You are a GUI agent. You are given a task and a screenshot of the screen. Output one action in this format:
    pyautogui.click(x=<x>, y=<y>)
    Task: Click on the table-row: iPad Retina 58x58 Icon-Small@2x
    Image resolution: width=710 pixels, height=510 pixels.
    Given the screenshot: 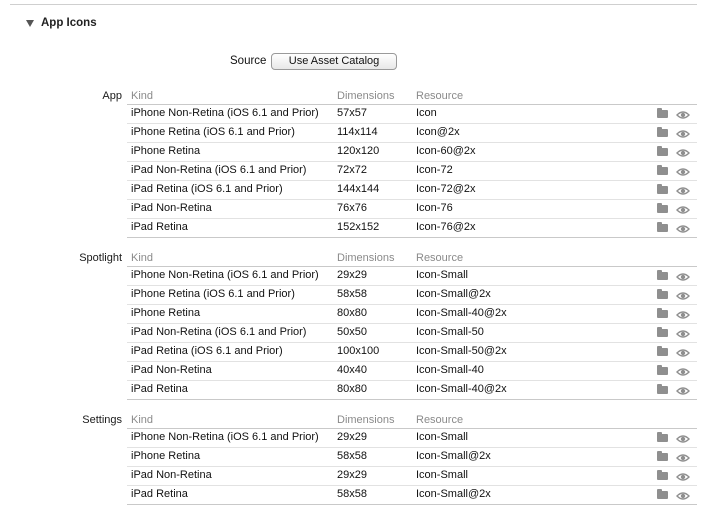 What is the action you would take?
    pyautogui.click(x=412, y=495)
    